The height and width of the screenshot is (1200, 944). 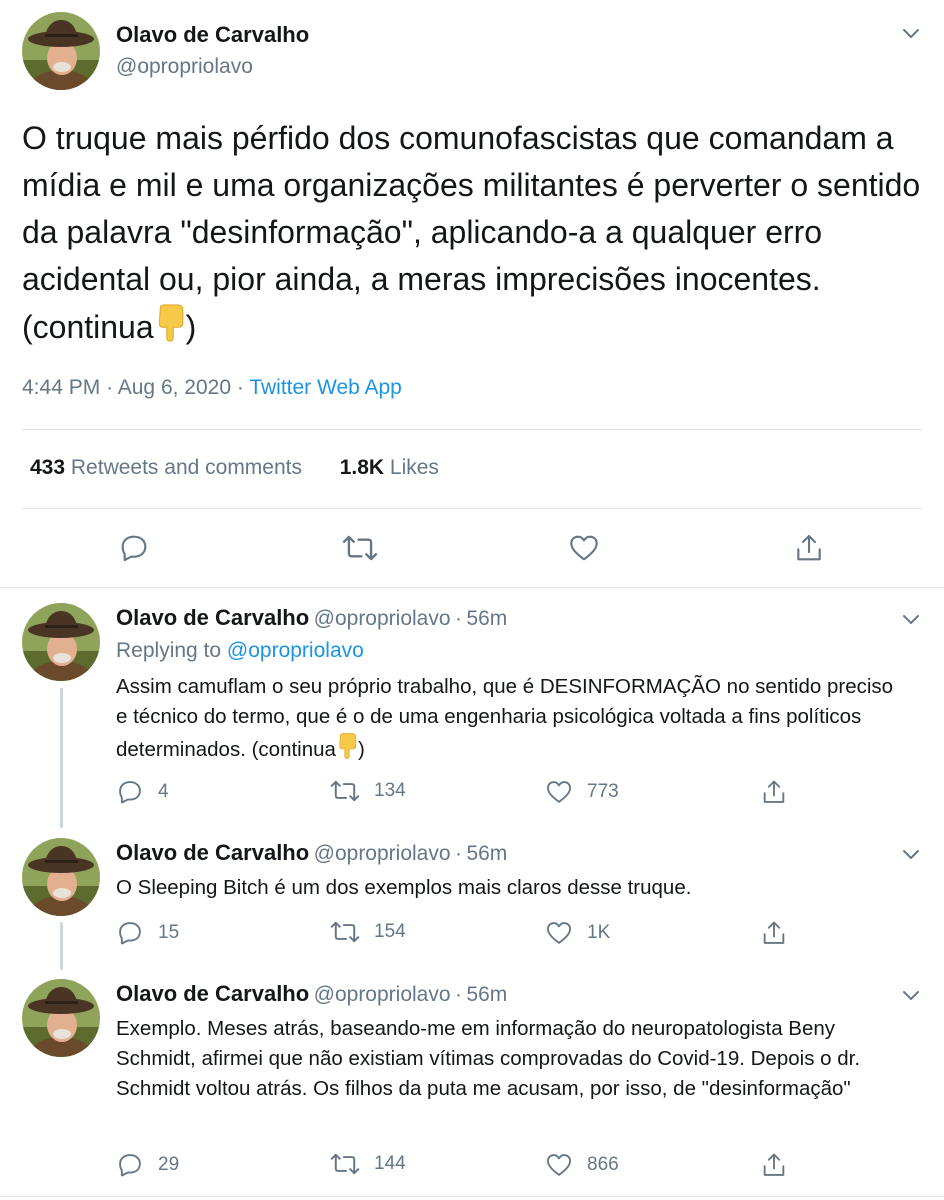 I want to click on tweet-stats: 433 Retweets and comments 1.8K Likes, so click(x=234, y=468).